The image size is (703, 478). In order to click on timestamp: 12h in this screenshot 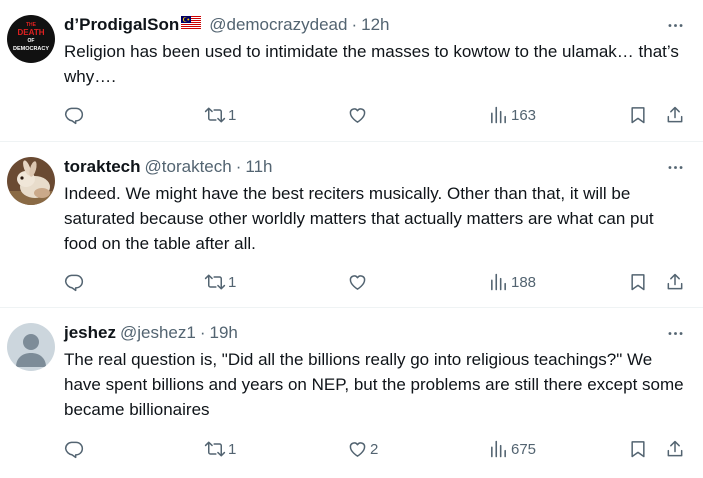, I will do `click(375, 25)`.